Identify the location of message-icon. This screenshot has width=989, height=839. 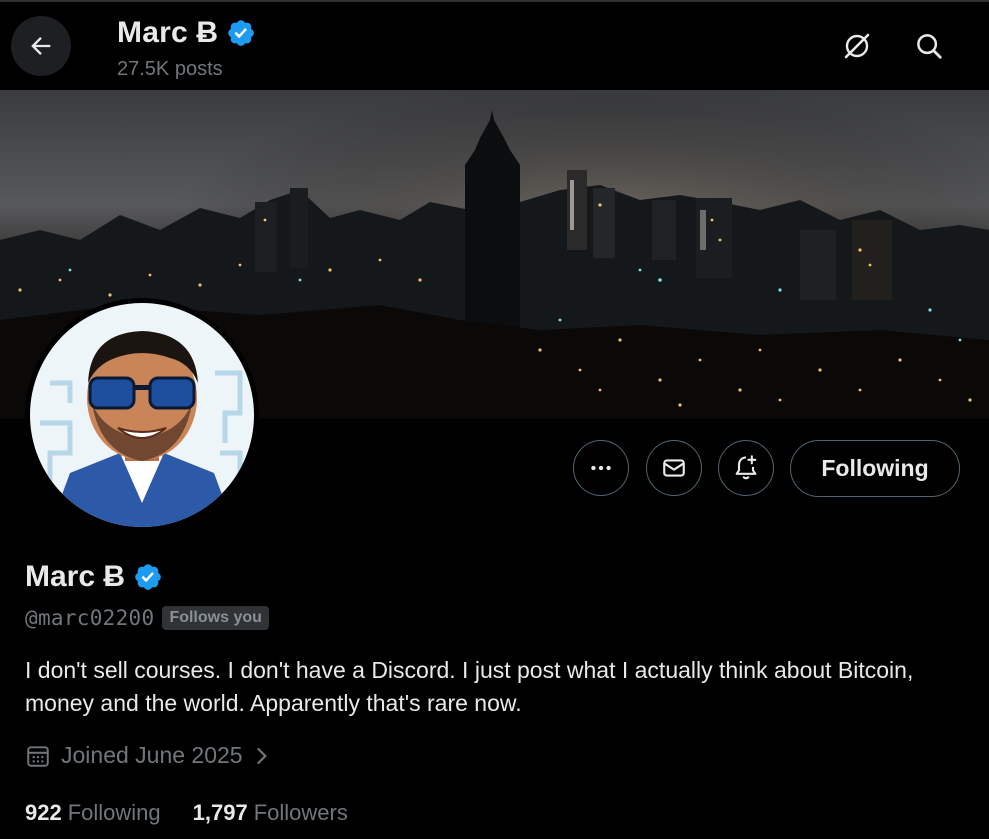
(674, 468).